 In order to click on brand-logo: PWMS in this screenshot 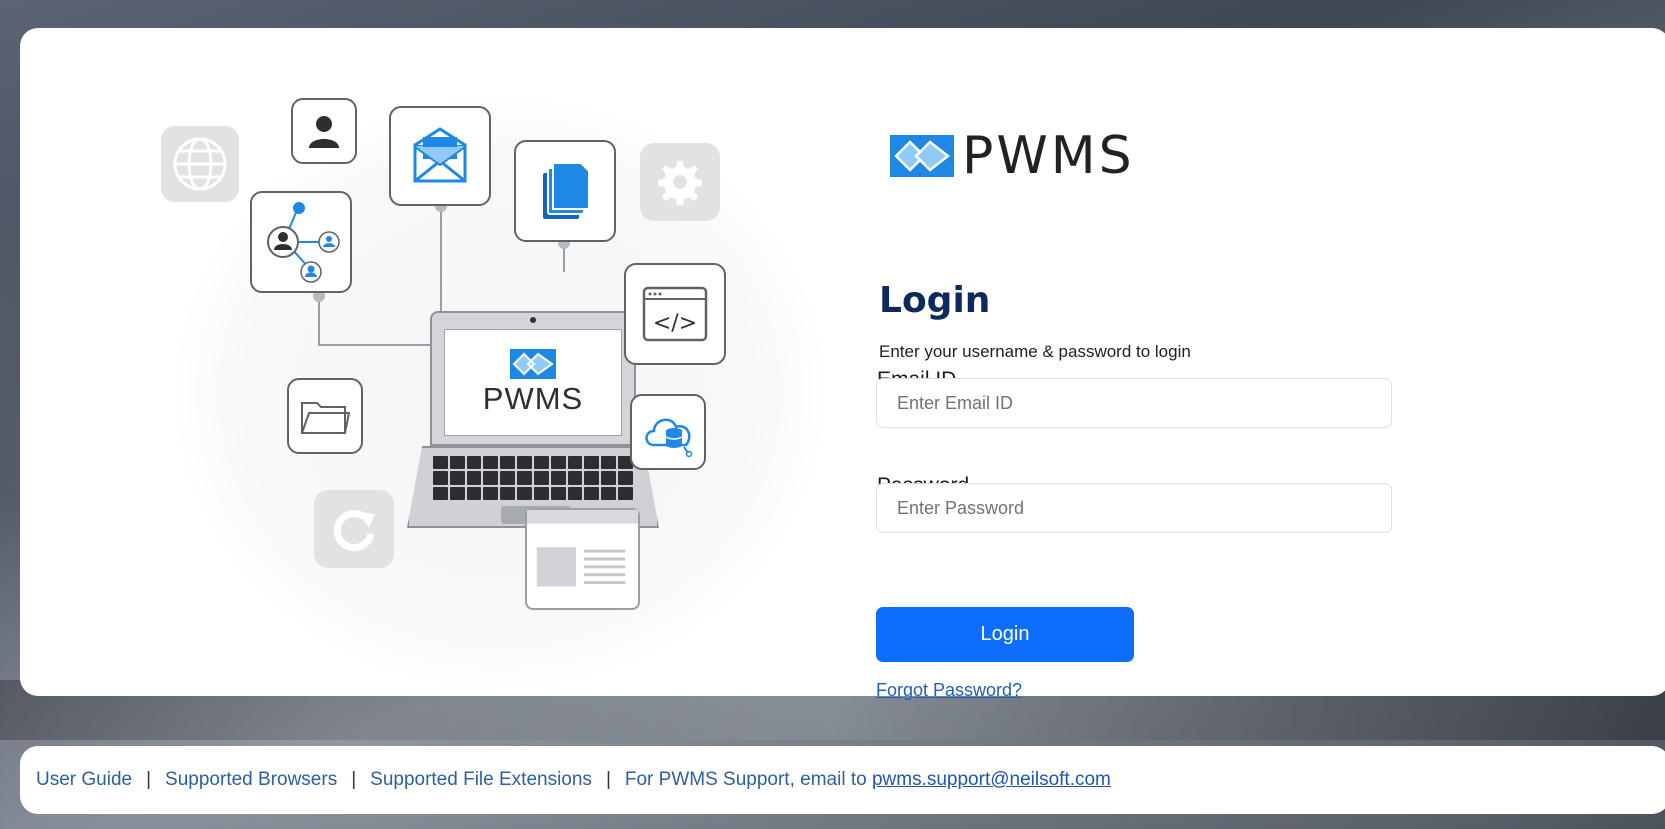, I will do `click(1012, 156)`.